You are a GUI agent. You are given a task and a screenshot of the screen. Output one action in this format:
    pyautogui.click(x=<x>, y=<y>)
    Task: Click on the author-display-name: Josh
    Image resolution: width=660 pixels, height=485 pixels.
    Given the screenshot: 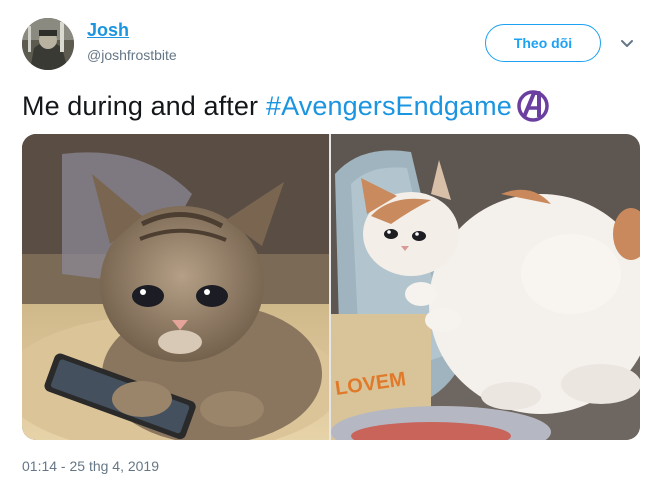 What is the action you would take?
    pyautogui.click(x=108, y=30)
    